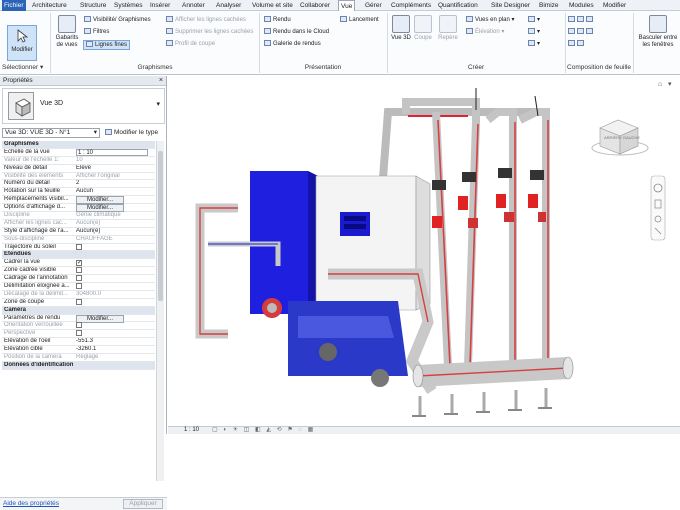 This screenshot has height=510, width=680. I want to click on tab-collaborer: Collaborer, so click(315, 5).